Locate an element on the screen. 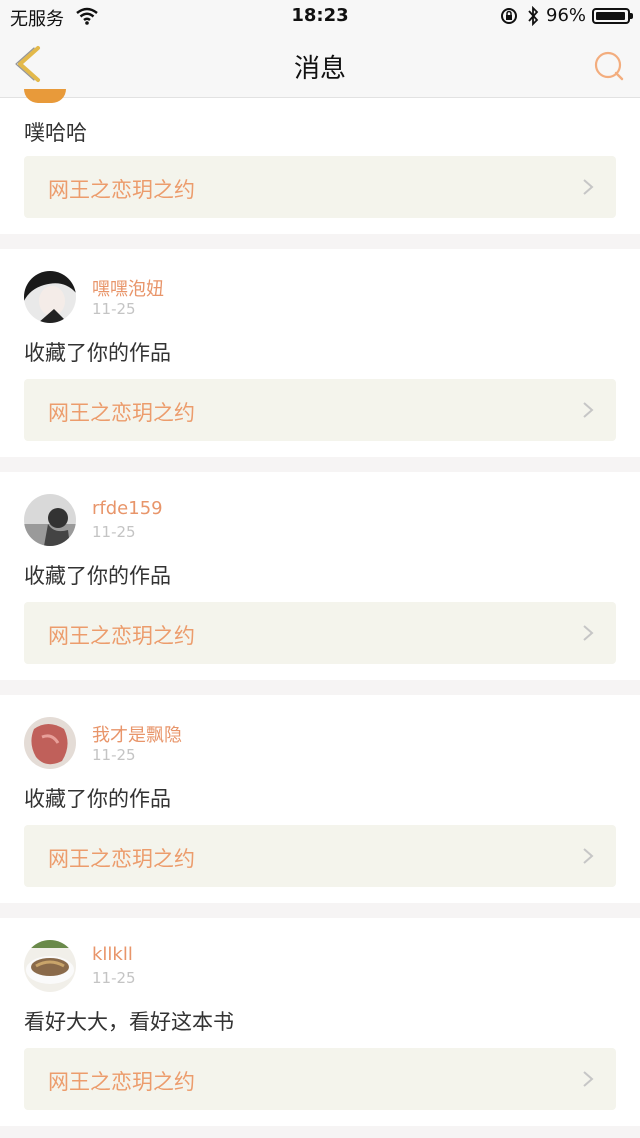 The image size is (640, 1138). username: 嘿嘿泡妞 is located at coordinates (128, 288).